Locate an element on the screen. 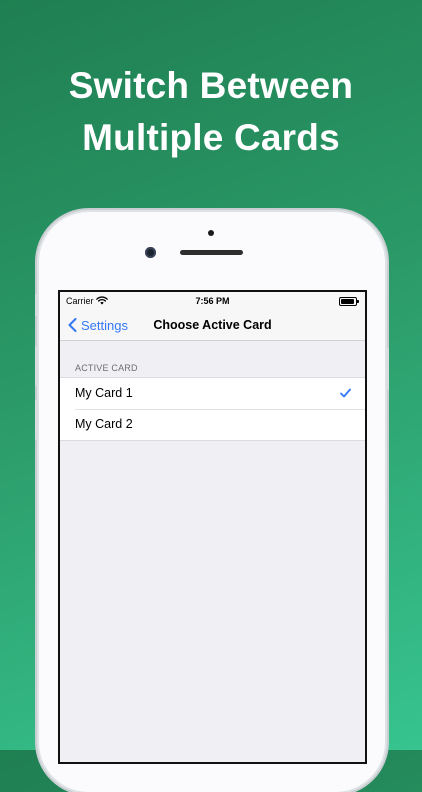 This screenshot has width=422, height=792. checkmark-icon is located at coordinates (345, 393).